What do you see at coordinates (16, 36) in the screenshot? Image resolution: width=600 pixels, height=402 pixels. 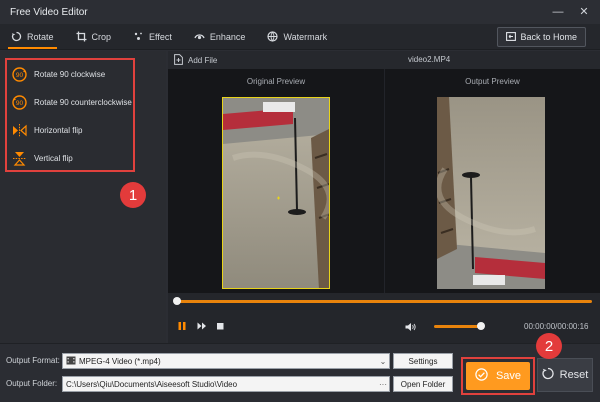 I see `rotate-icon` at bounding box center [16, 36].